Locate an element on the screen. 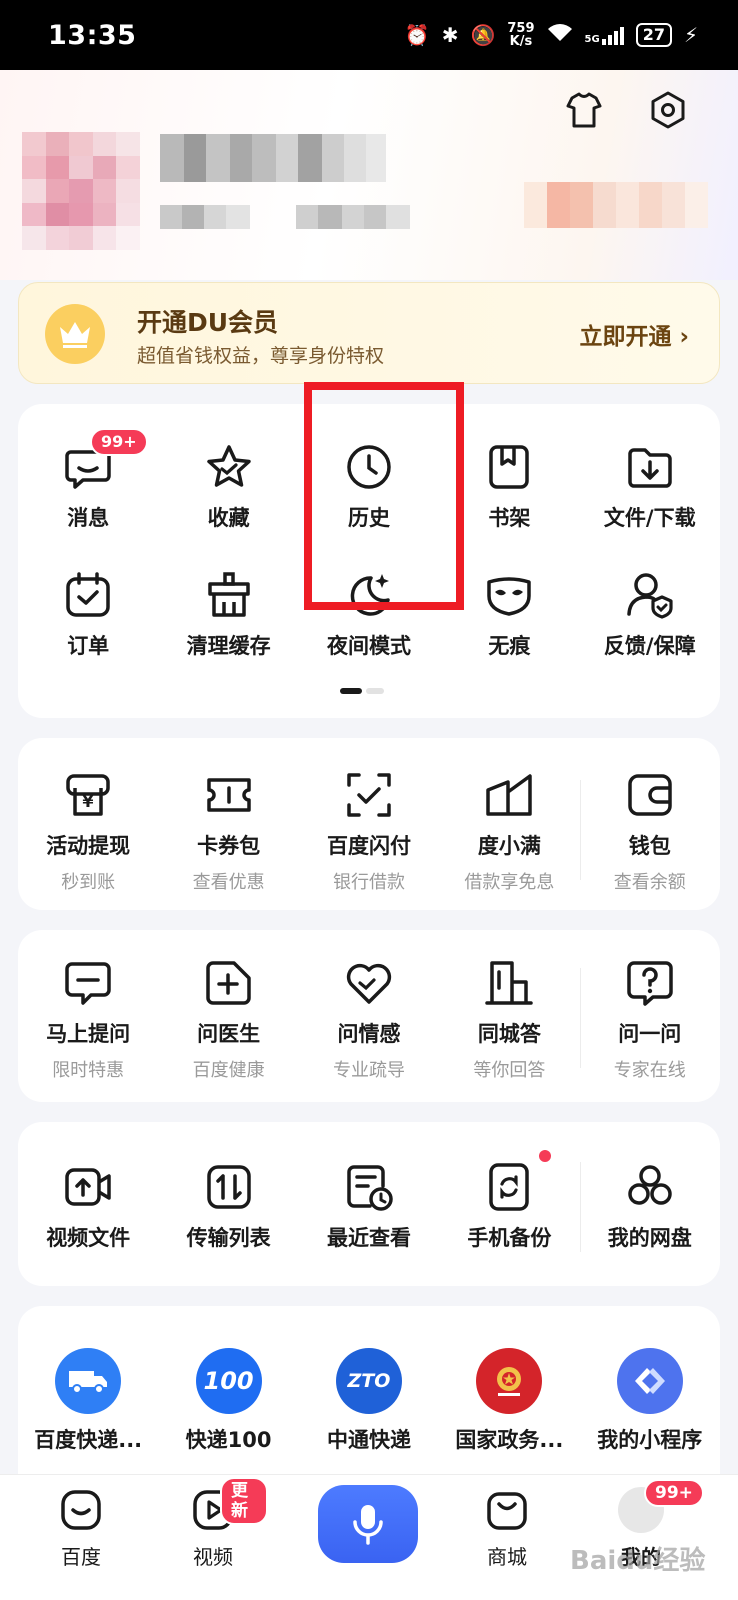 The height and width of the screenshot is (1600, 738). cloud-card: 视频文件 传输列表 最近查看 手机备份 我的网盘 is located at coordinates (369, 1204).